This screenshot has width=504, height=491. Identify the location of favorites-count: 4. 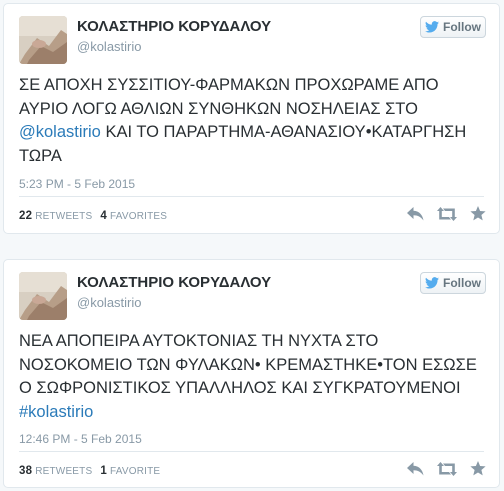
(103, 216).